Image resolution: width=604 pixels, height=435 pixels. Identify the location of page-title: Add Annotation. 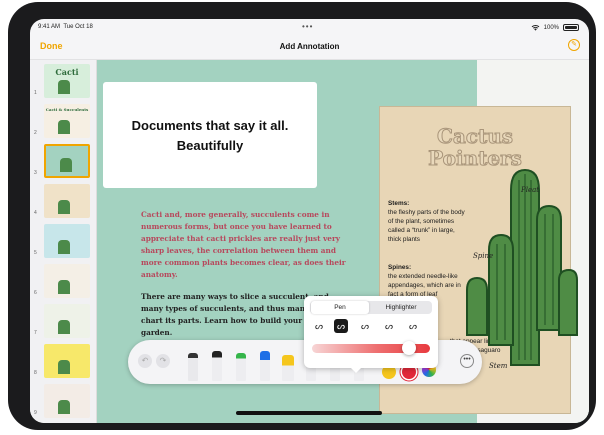
(309, 46).